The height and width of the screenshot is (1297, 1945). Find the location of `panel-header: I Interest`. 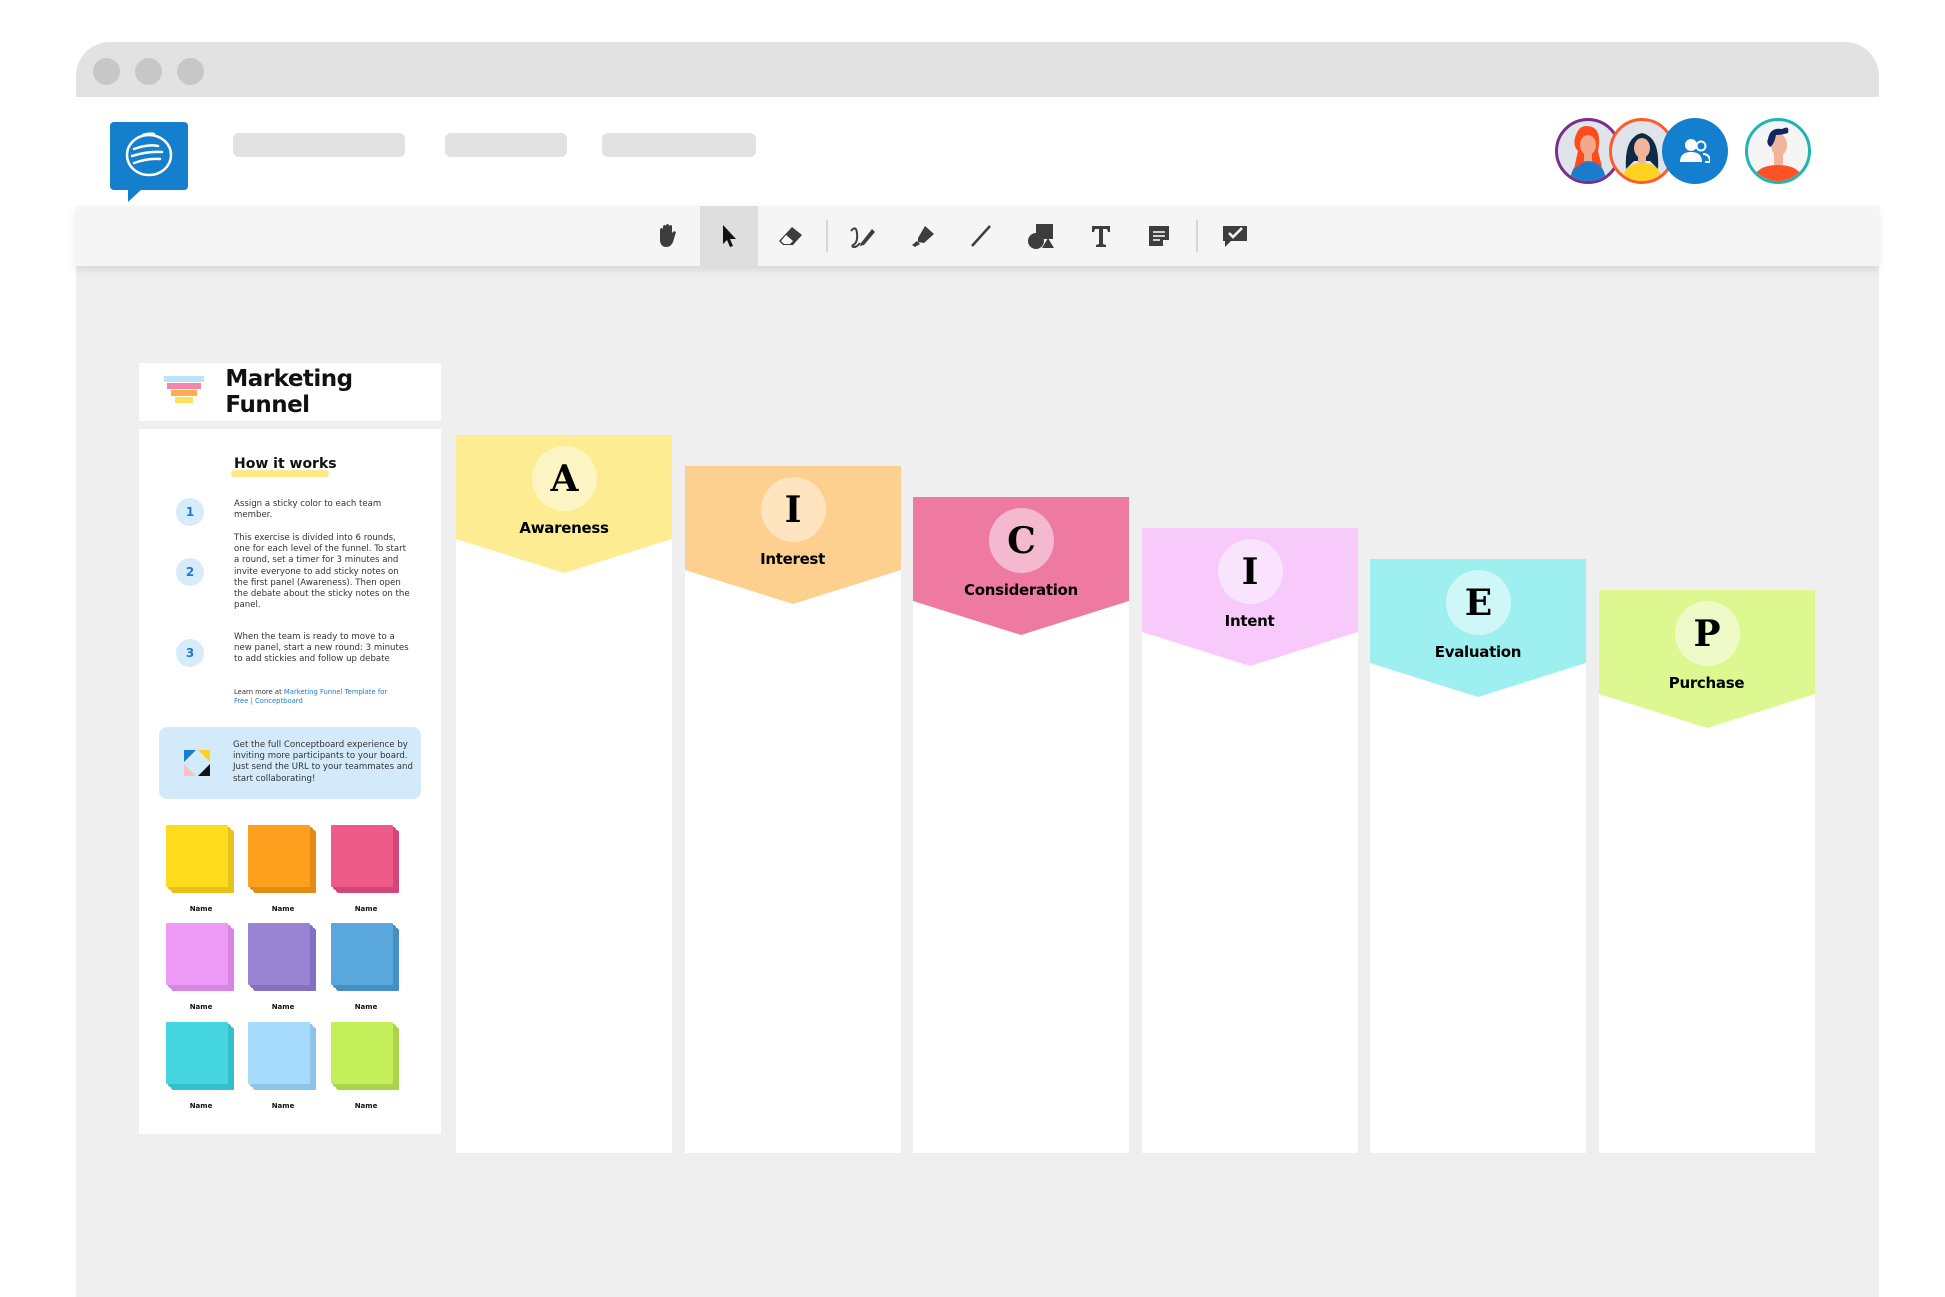

panel-header: I Interest is located at coordinates (792, 535).